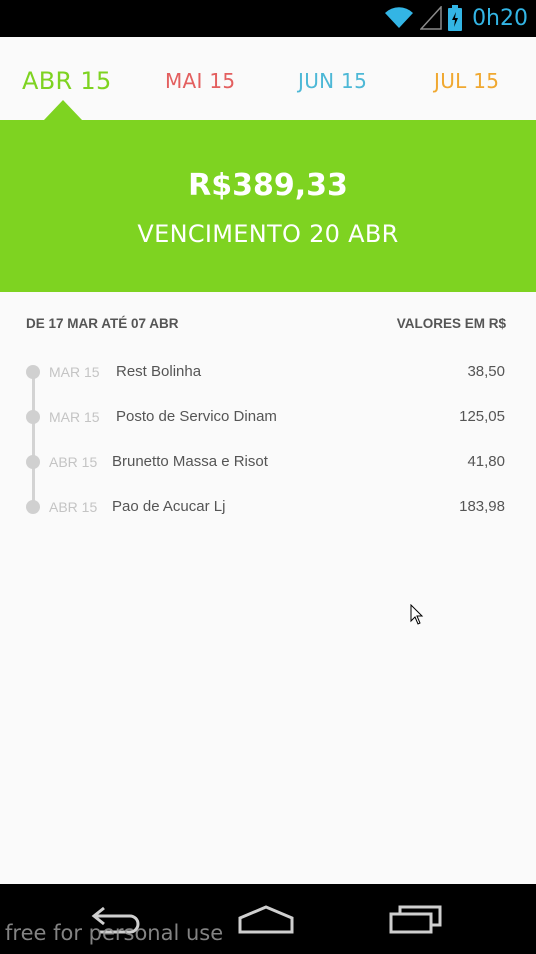  What do you see at coordinates (63, 110) in the screenshot?
I see `active-tab-indicator` at bounding box center [63, 110].